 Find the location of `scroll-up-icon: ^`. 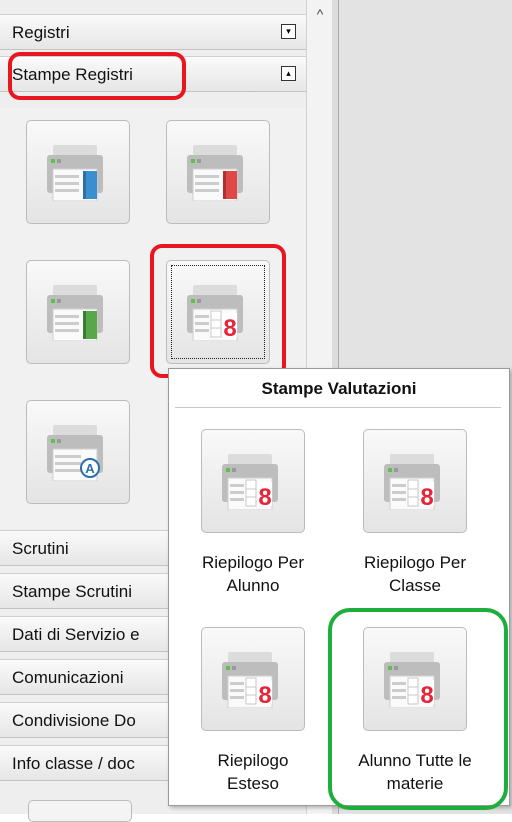

scroll-up-icon: ^ is located at coordinates (320, 24).